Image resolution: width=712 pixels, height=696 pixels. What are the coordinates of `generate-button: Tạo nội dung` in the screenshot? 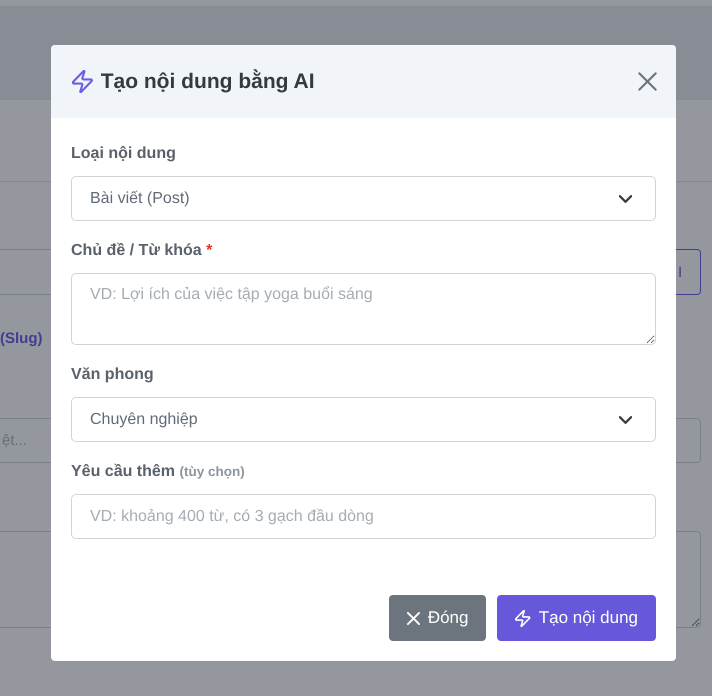 It's located at (576, 618).